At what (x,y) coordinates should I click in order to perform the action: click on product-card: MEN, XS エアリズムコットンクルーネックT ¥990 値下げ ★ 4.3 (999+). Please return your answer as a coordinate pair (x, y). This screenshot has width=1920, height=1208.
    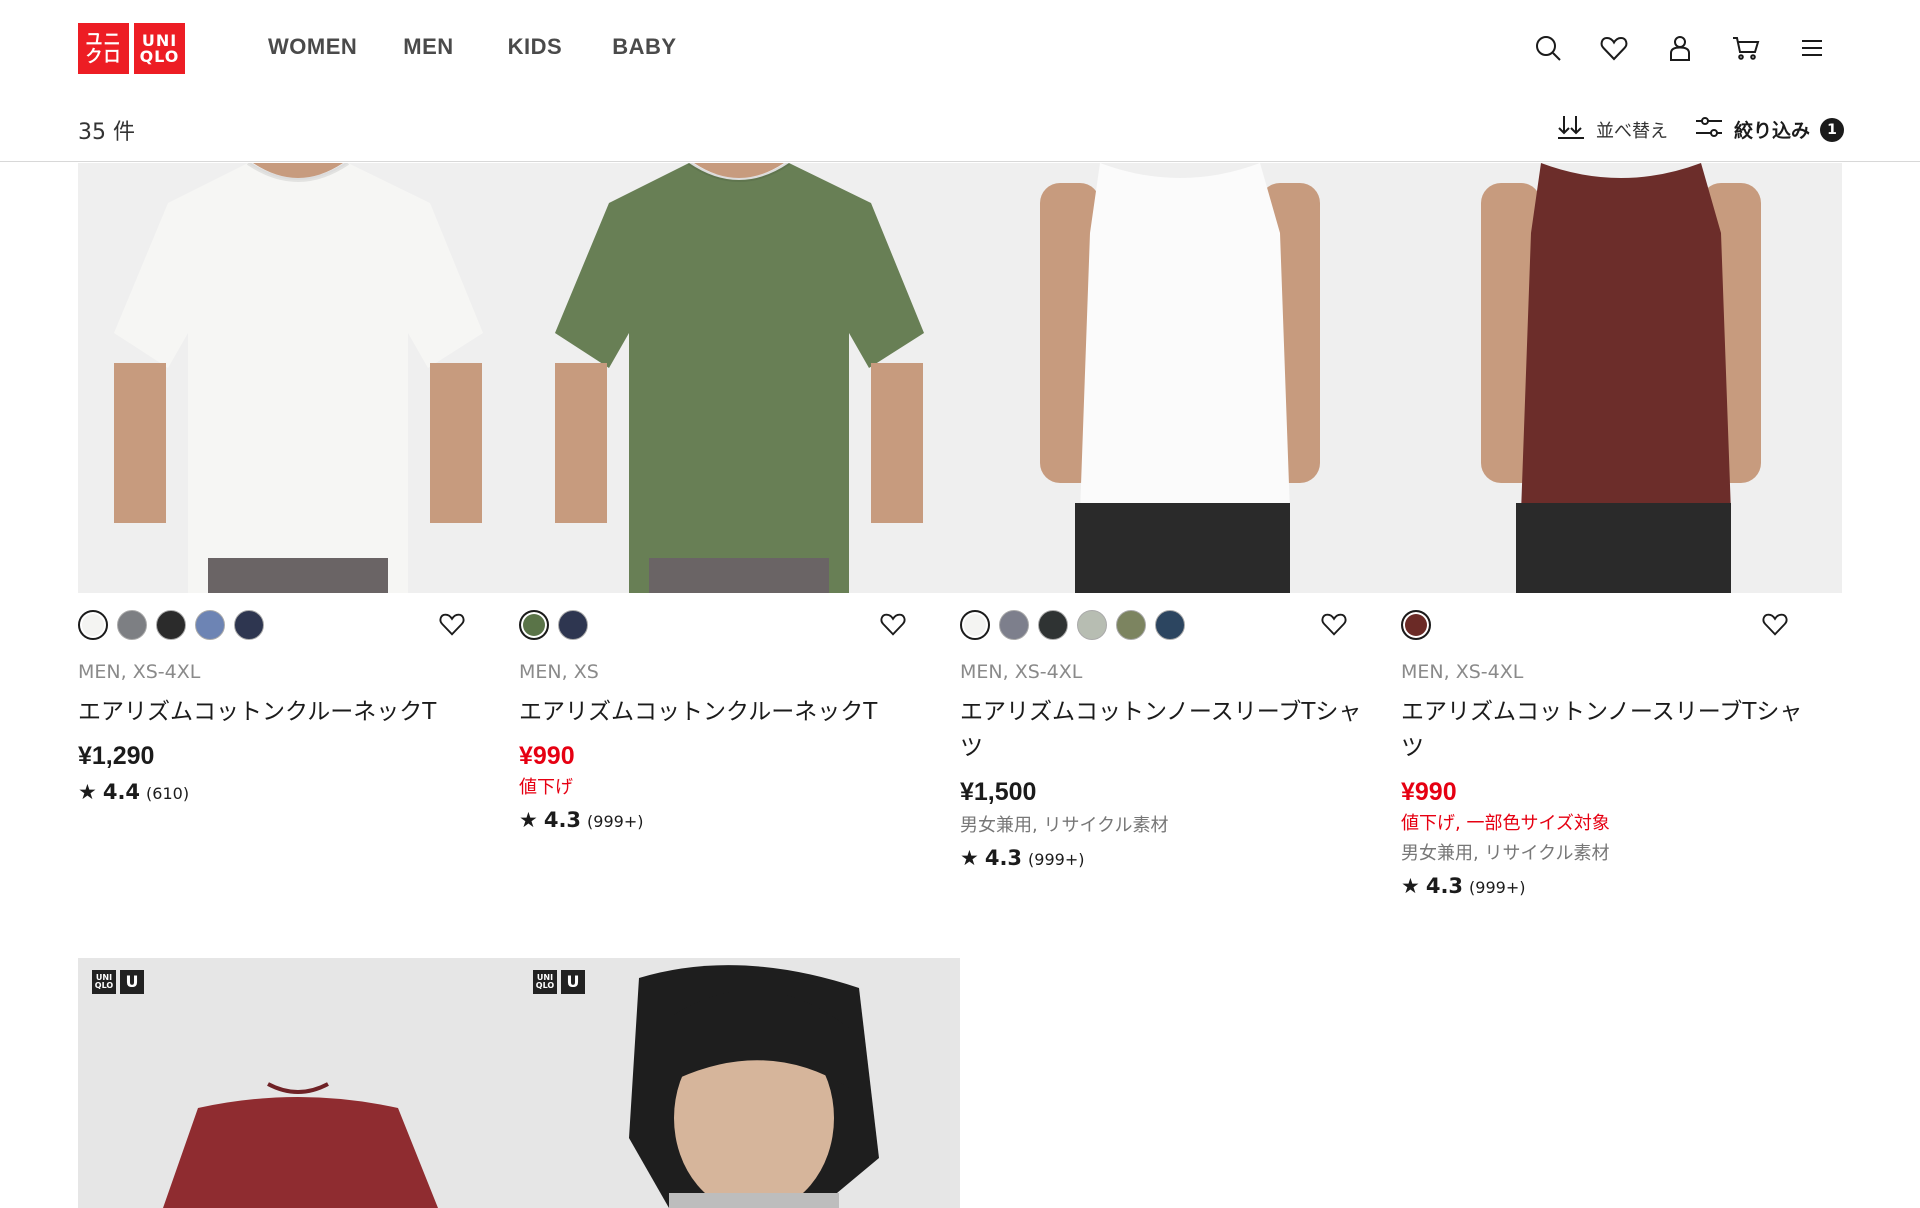
    Looking at the image, I should click on (739, 497).